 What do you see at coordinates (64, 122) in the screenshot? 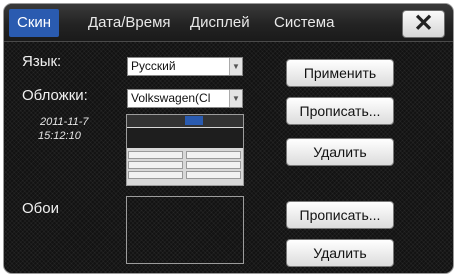
I see `date-text: 2011-11-7` at bounding box center [64, 122].